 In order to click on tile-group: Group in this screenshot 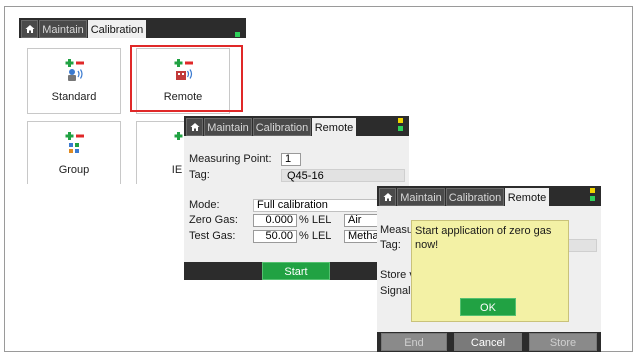, I will do `click(74, 152)`.